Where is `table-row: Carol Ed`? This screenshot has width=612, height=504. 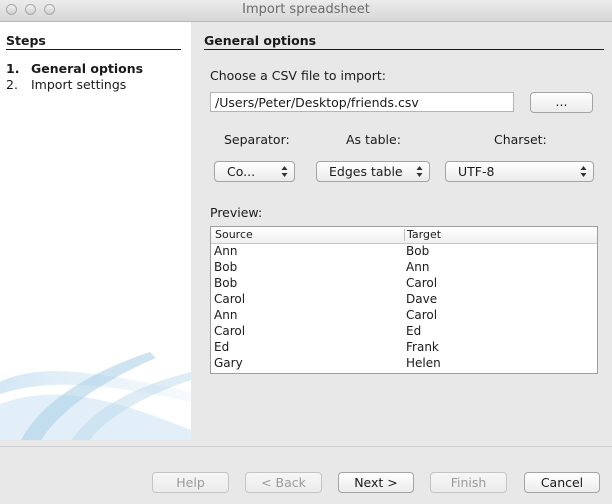 table-row: Carol Ed is located at coordinates (404, 332).